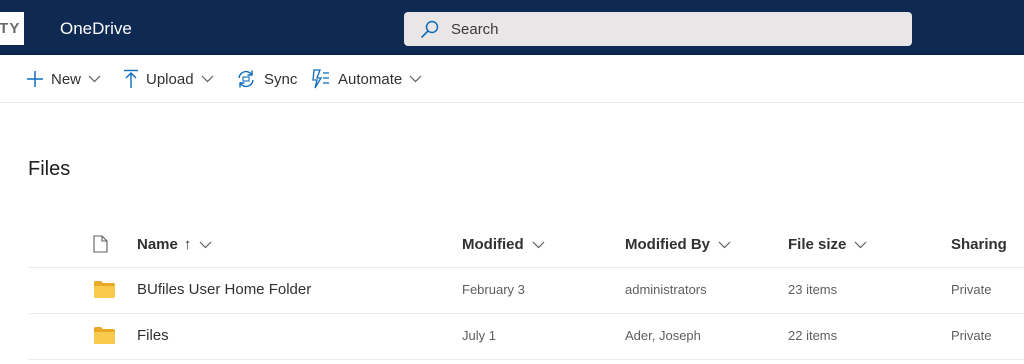  What do you see at coordinates (512, 80) in the screenshot?
I see `command-bar: New Upload Sync Automate` at bounding box center [512, 80].